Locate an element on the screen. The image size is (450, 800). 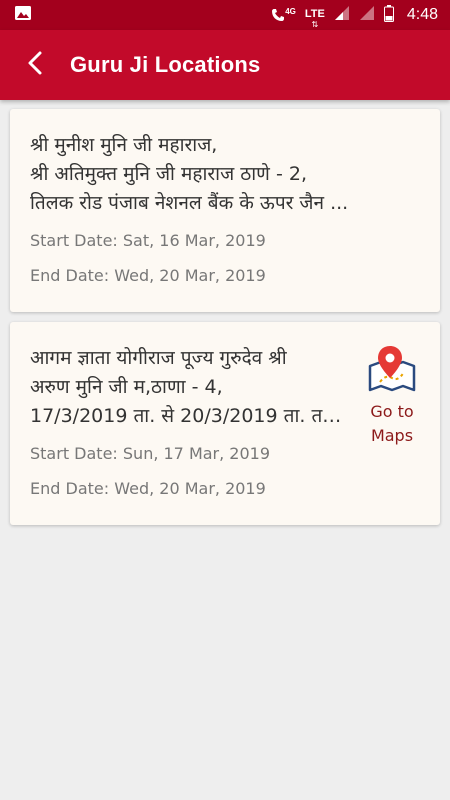
location-line: श्री मुनीश मुनि जी महाराज, is located at coordinates (124, 145).